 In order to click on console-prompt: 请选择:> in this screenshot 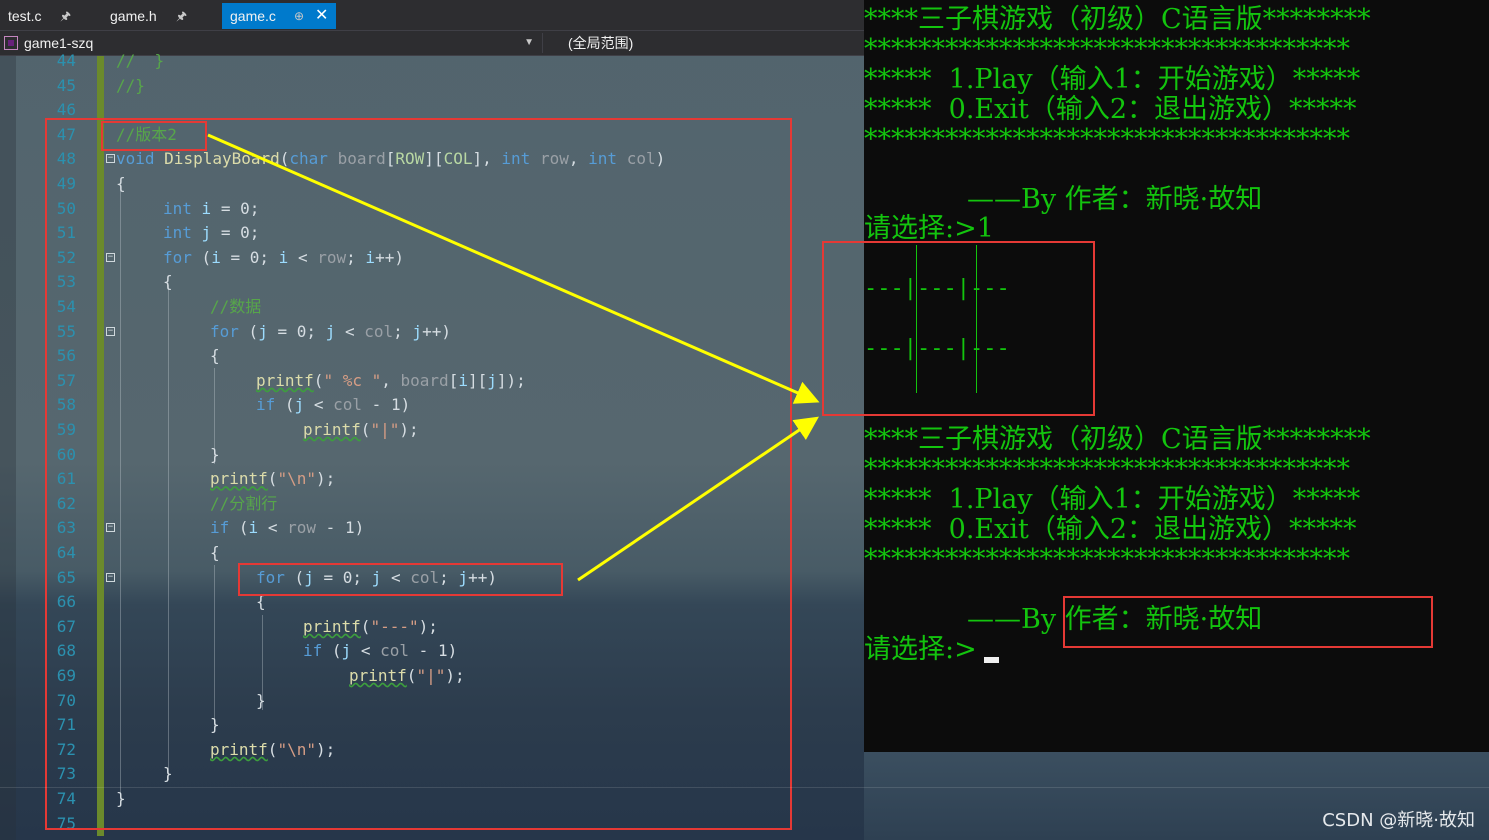, I will do `click(920, 649)`.